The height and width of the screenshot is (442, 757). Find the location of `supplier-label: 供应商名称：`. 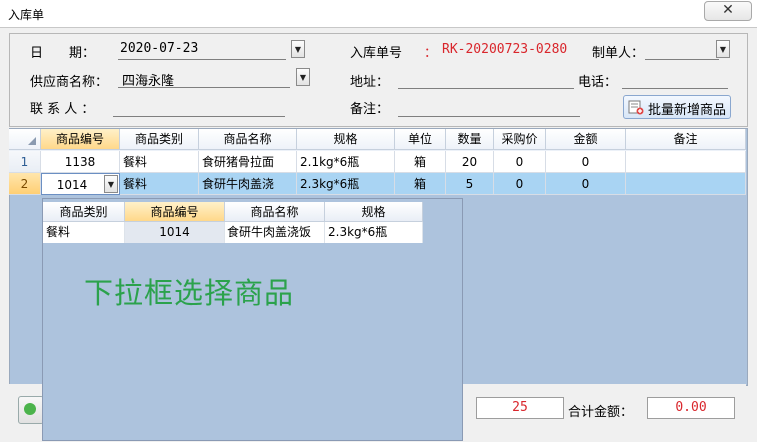

supplier-label: 供应商名称： is located at coordinates (69, 82).